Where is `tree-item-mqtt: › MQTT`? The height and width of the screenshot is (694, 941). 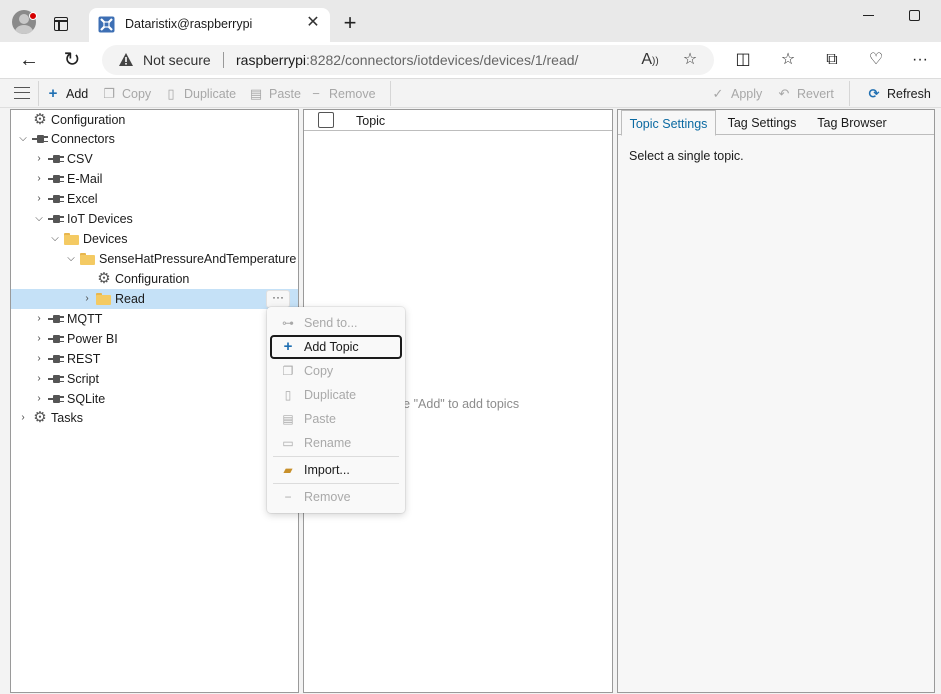
tree-item-mqtt: › MQTT is located at coordinates (154, 319).